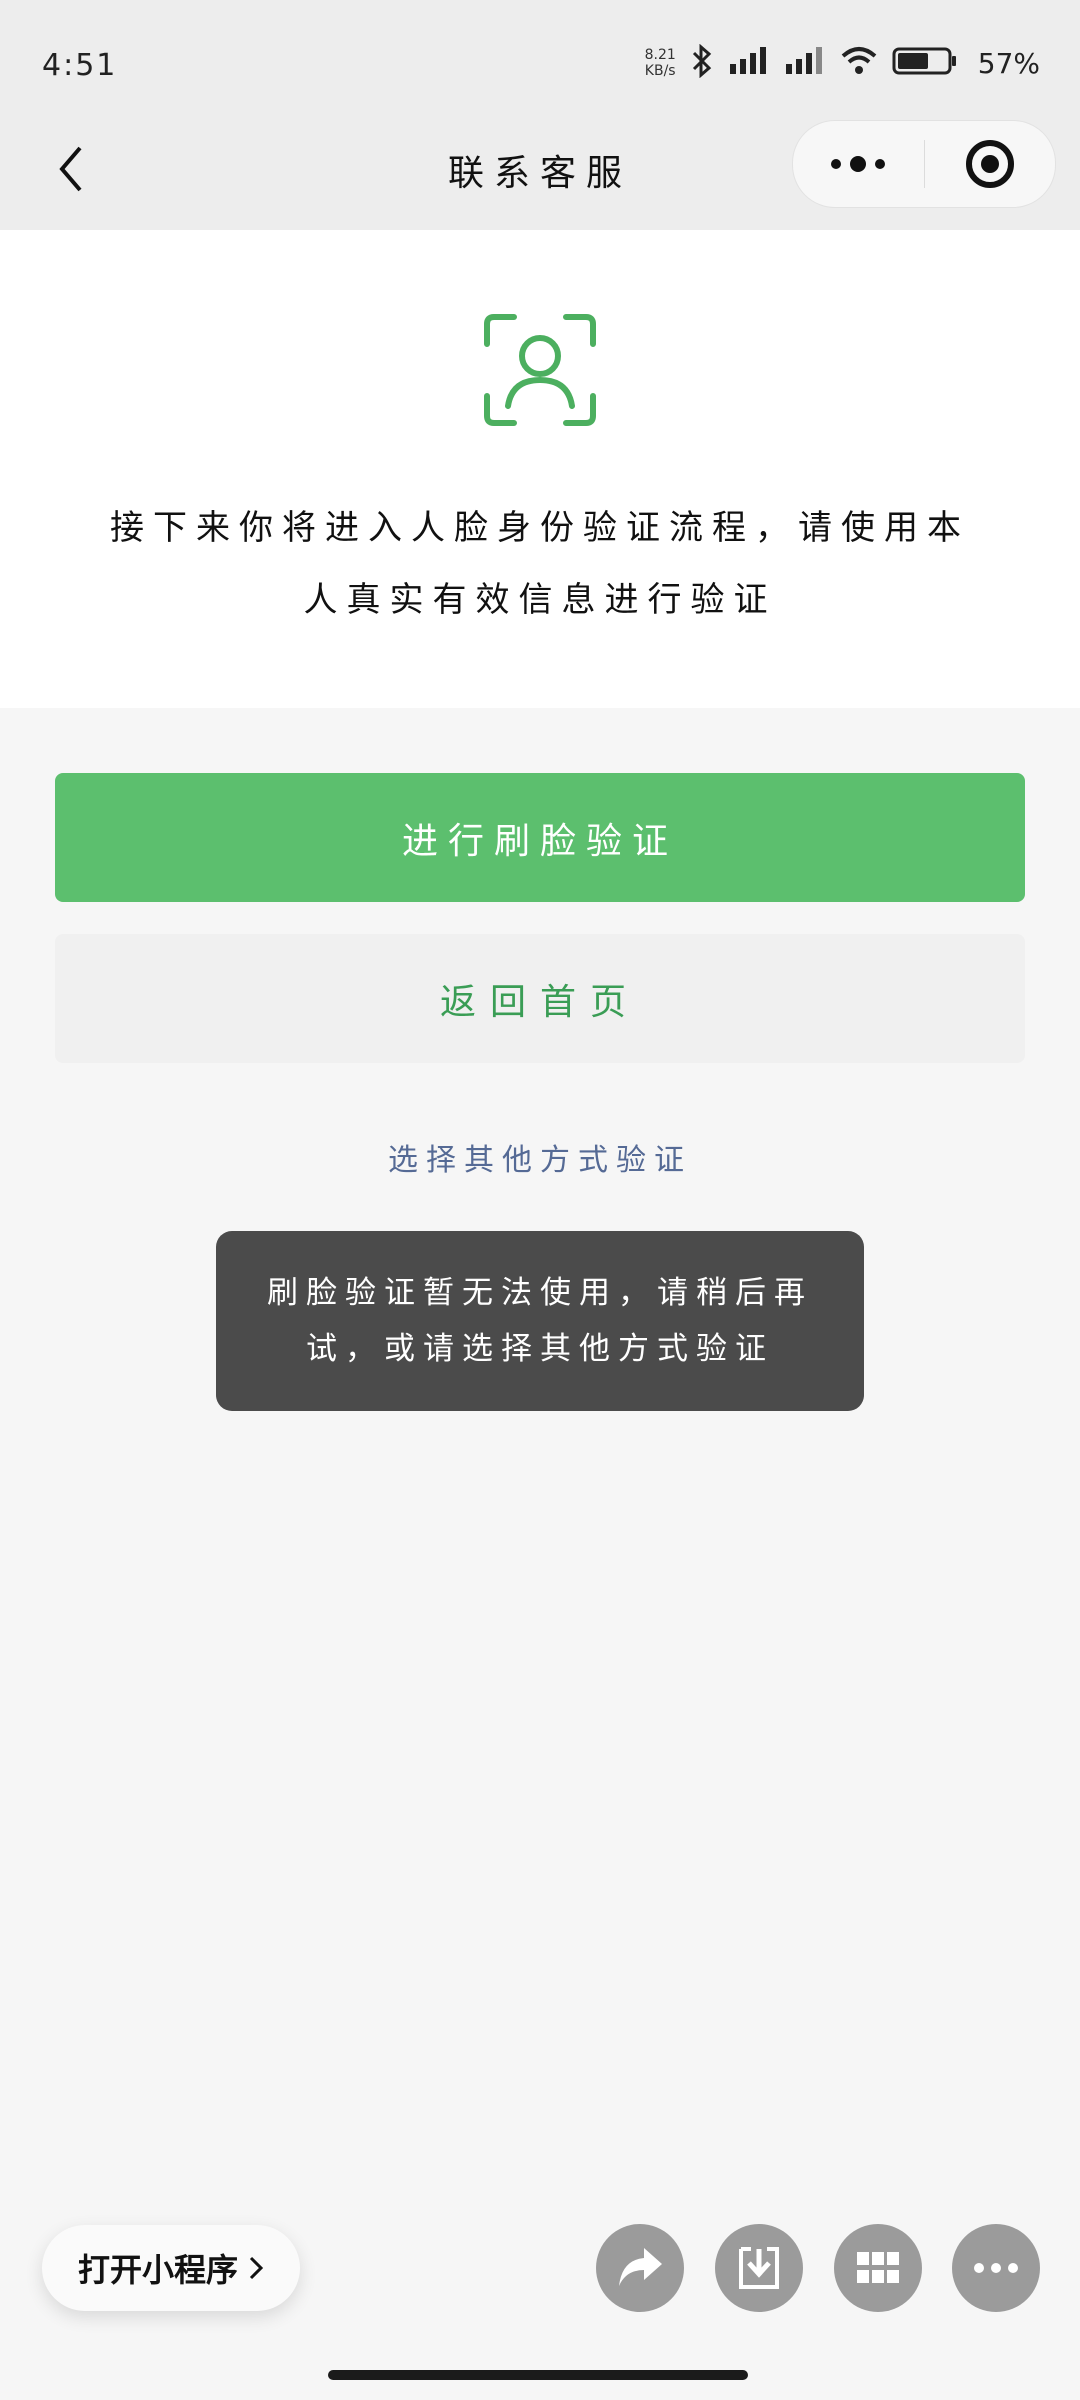 The height and width of the screenshot is (2400, 1080). I want to click on grid-button, so click(878, 2268).